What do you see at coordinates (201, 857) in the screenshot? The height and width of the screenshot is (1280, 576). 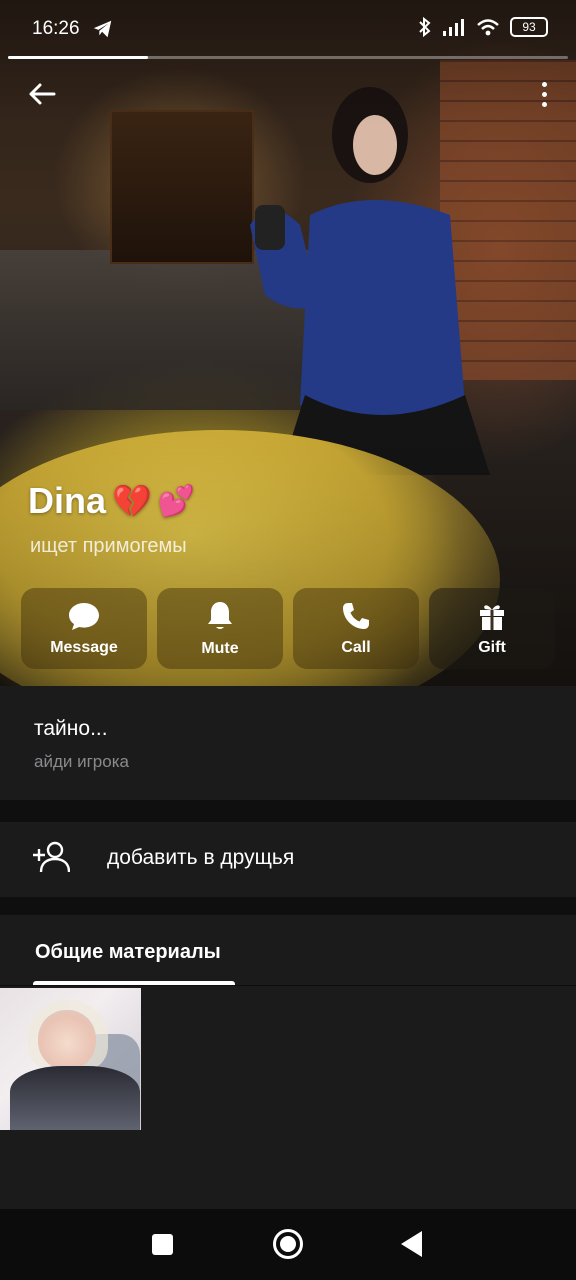 I see `add-friend-label: добавить в друщья` at bounding box center [201, 857].